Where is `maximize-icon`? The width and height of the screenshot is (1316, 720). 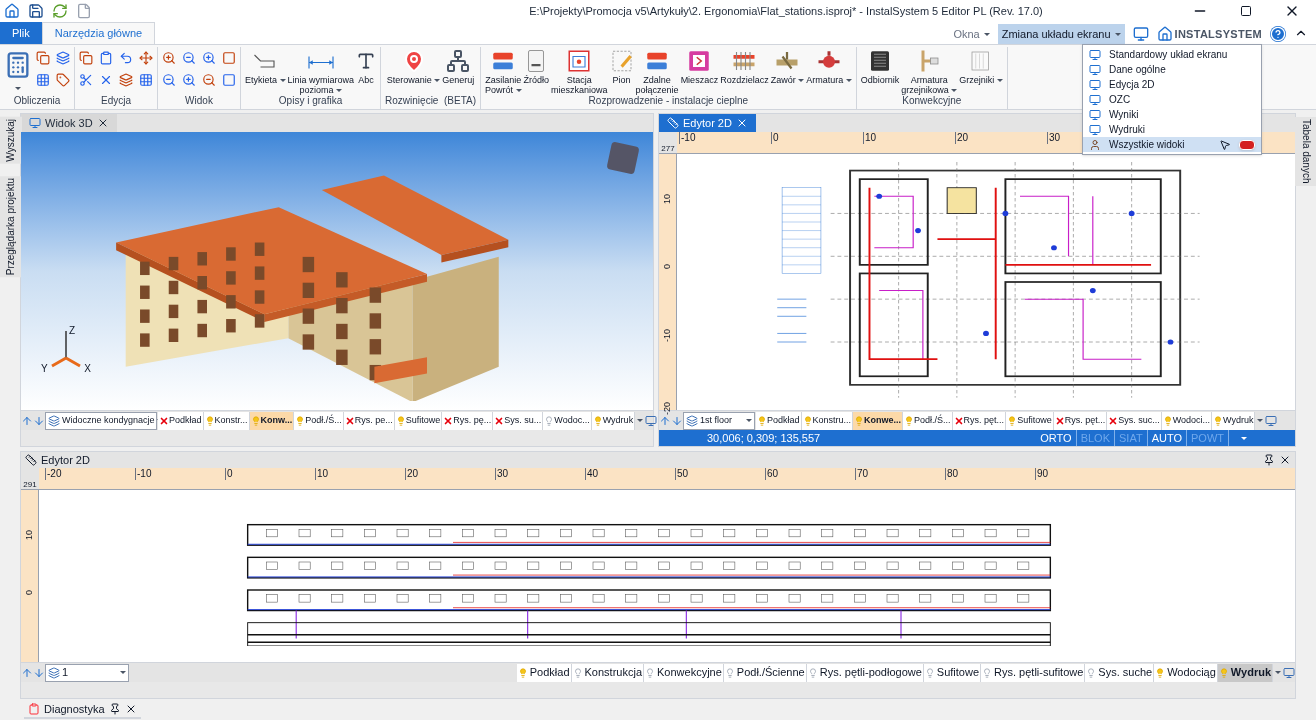 maximize-icon is located at coordinates (1246, 11).